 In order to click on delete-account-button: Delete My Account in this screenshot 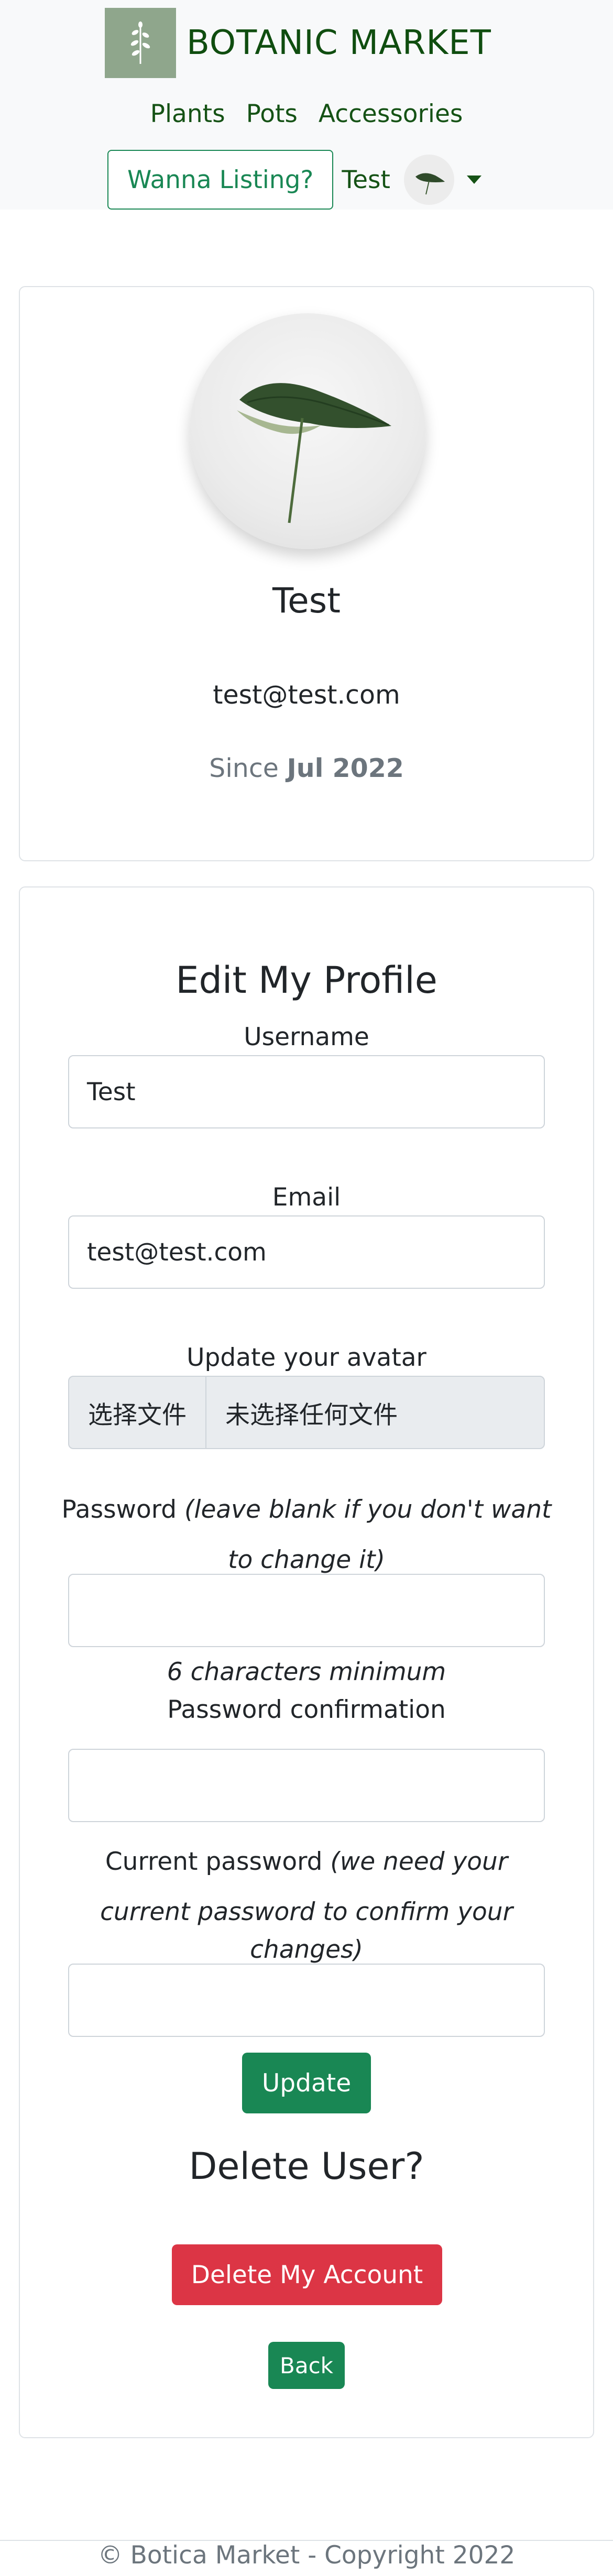, I will do `click(307, 2274)`.